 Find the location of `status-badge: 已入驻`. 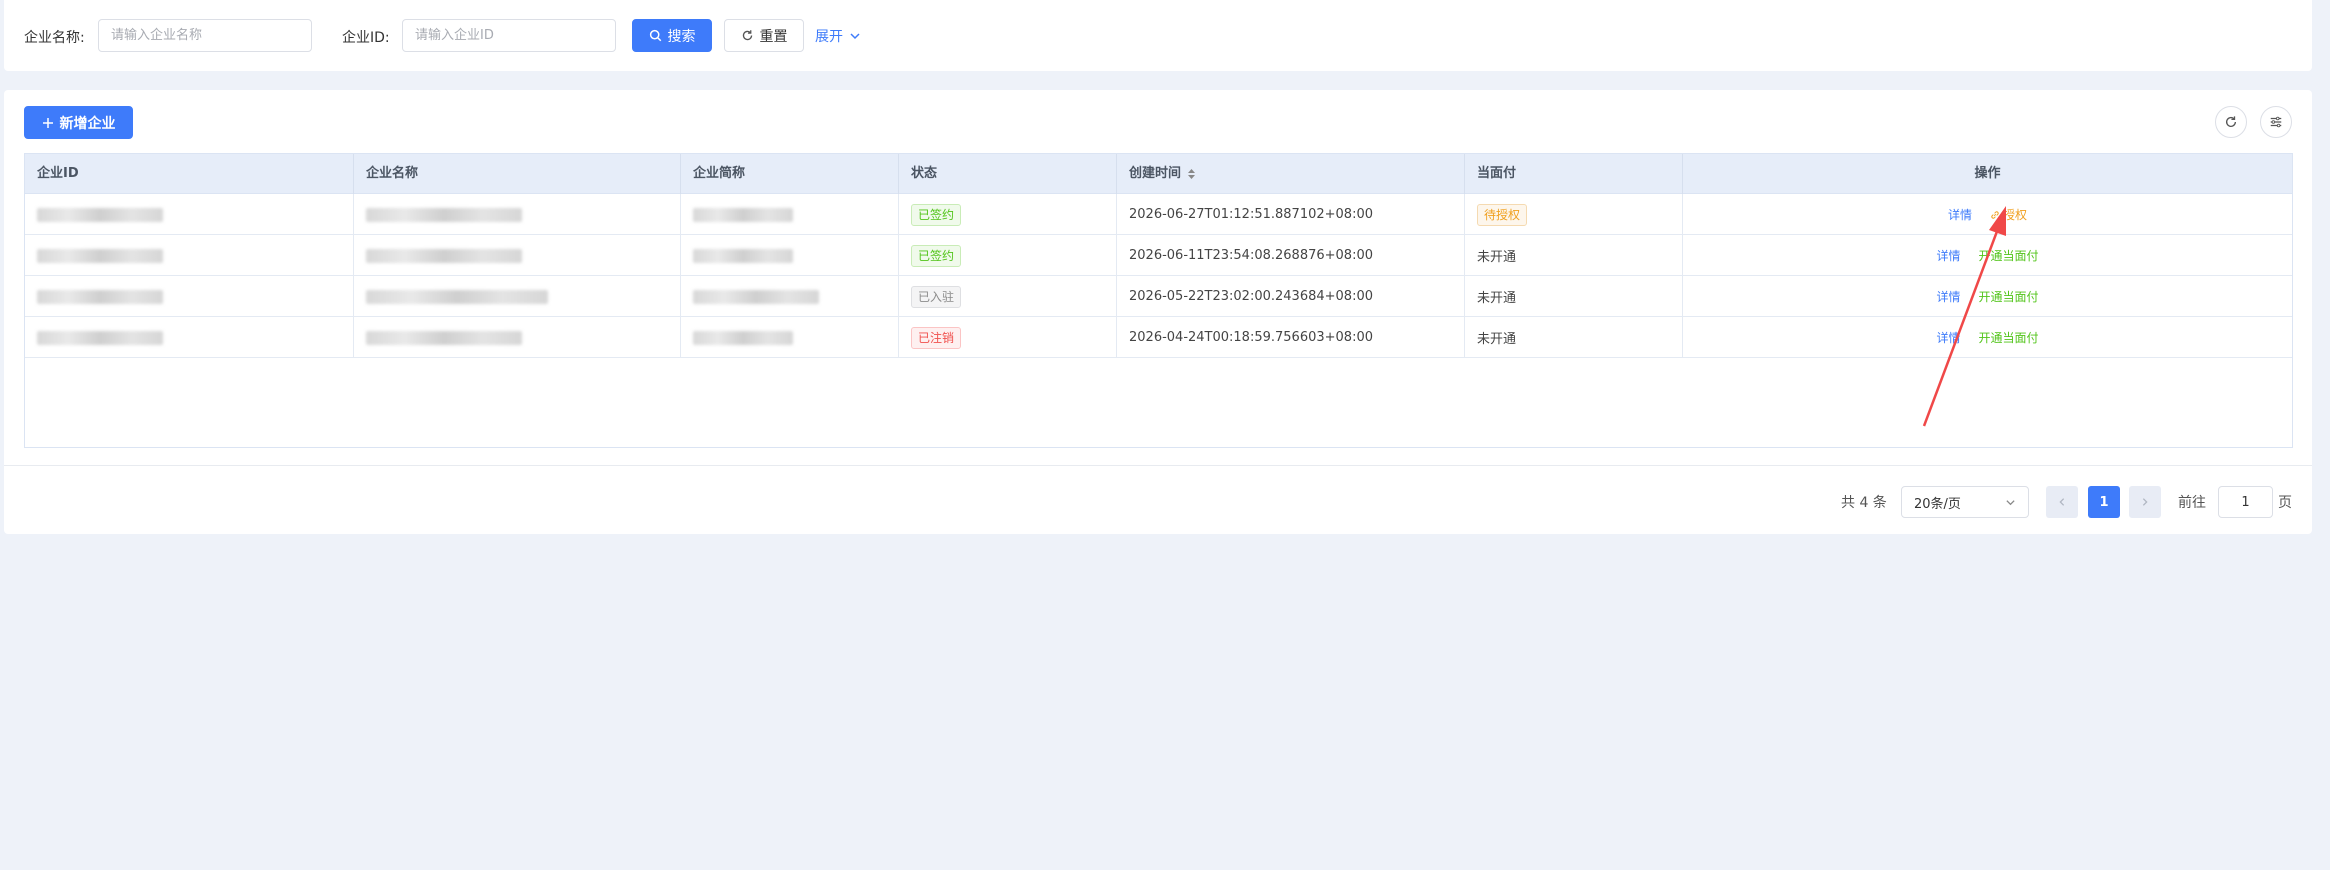

status-badge: 已入驻 is located at coordinates (936, 296).